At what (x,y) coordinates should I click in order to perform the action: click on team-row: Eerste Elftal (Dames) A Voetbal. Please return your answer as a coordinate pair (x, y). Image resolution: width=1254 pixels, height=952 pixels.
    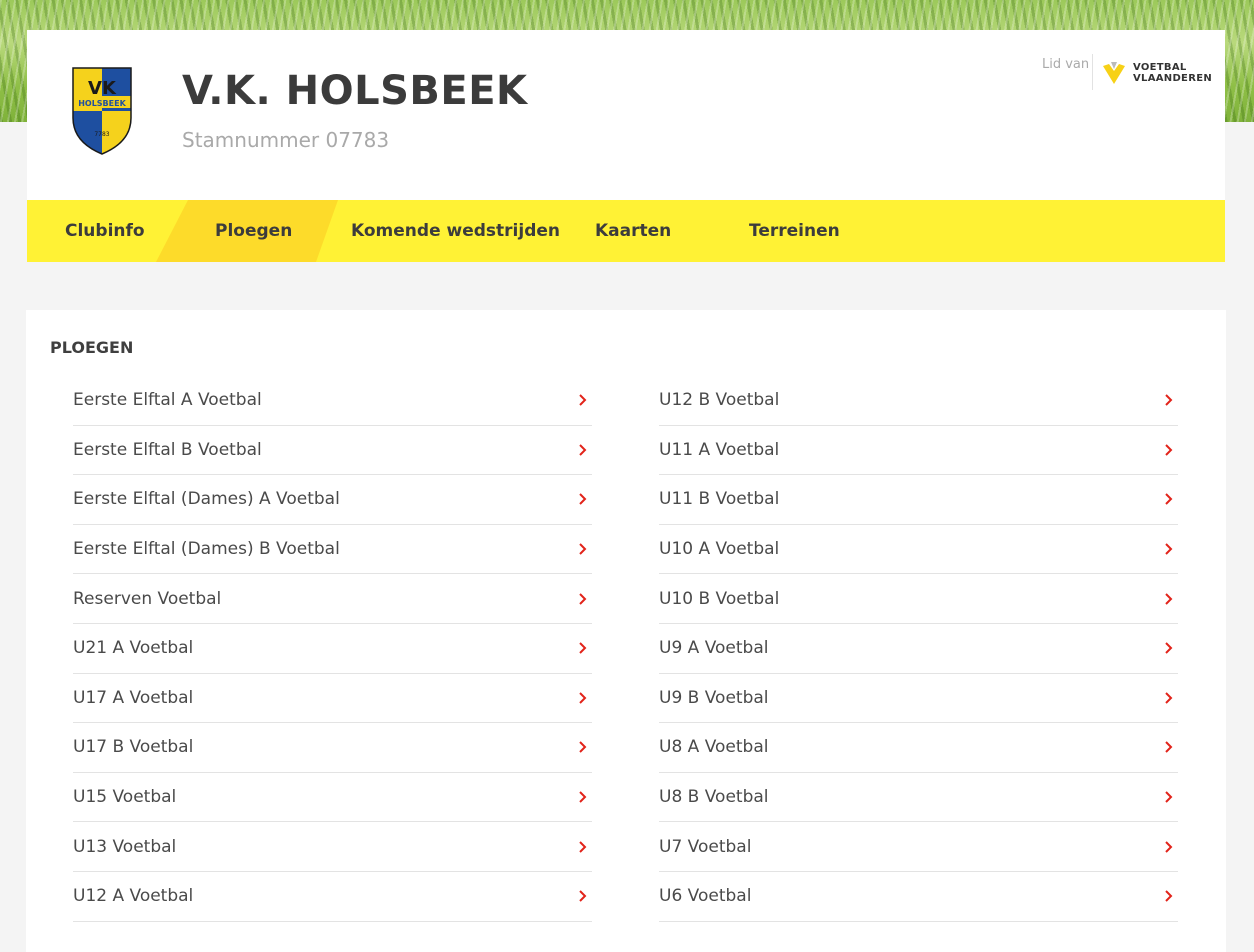
    Looking at the image, I should click on (332, 500).